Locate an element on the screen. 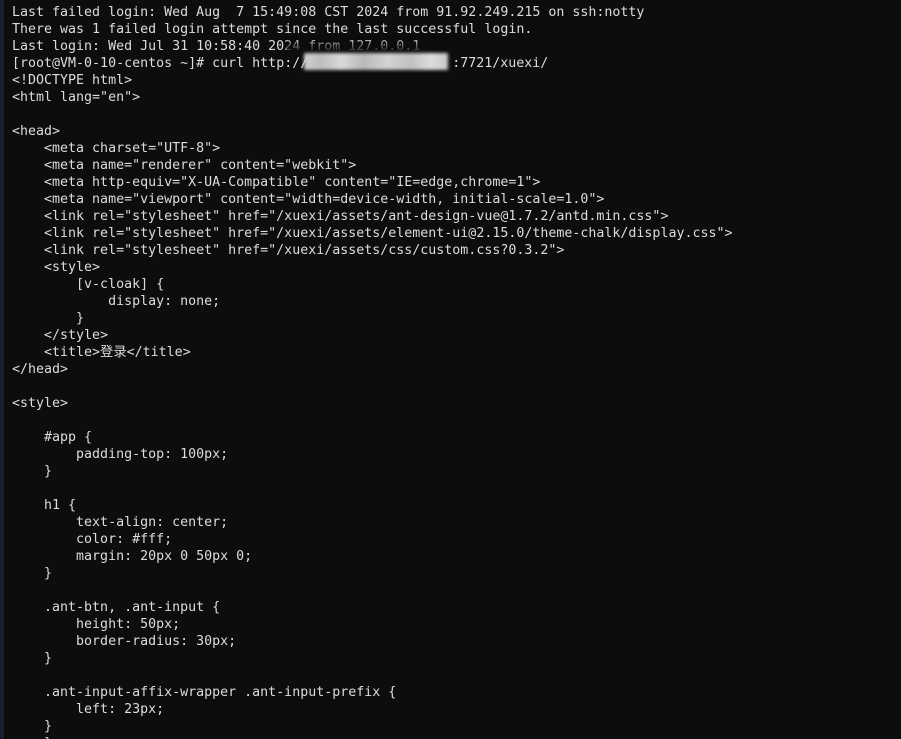 The image size is (901, 739). output-line: [v-cloak] { is located at coordinates (88, 284).